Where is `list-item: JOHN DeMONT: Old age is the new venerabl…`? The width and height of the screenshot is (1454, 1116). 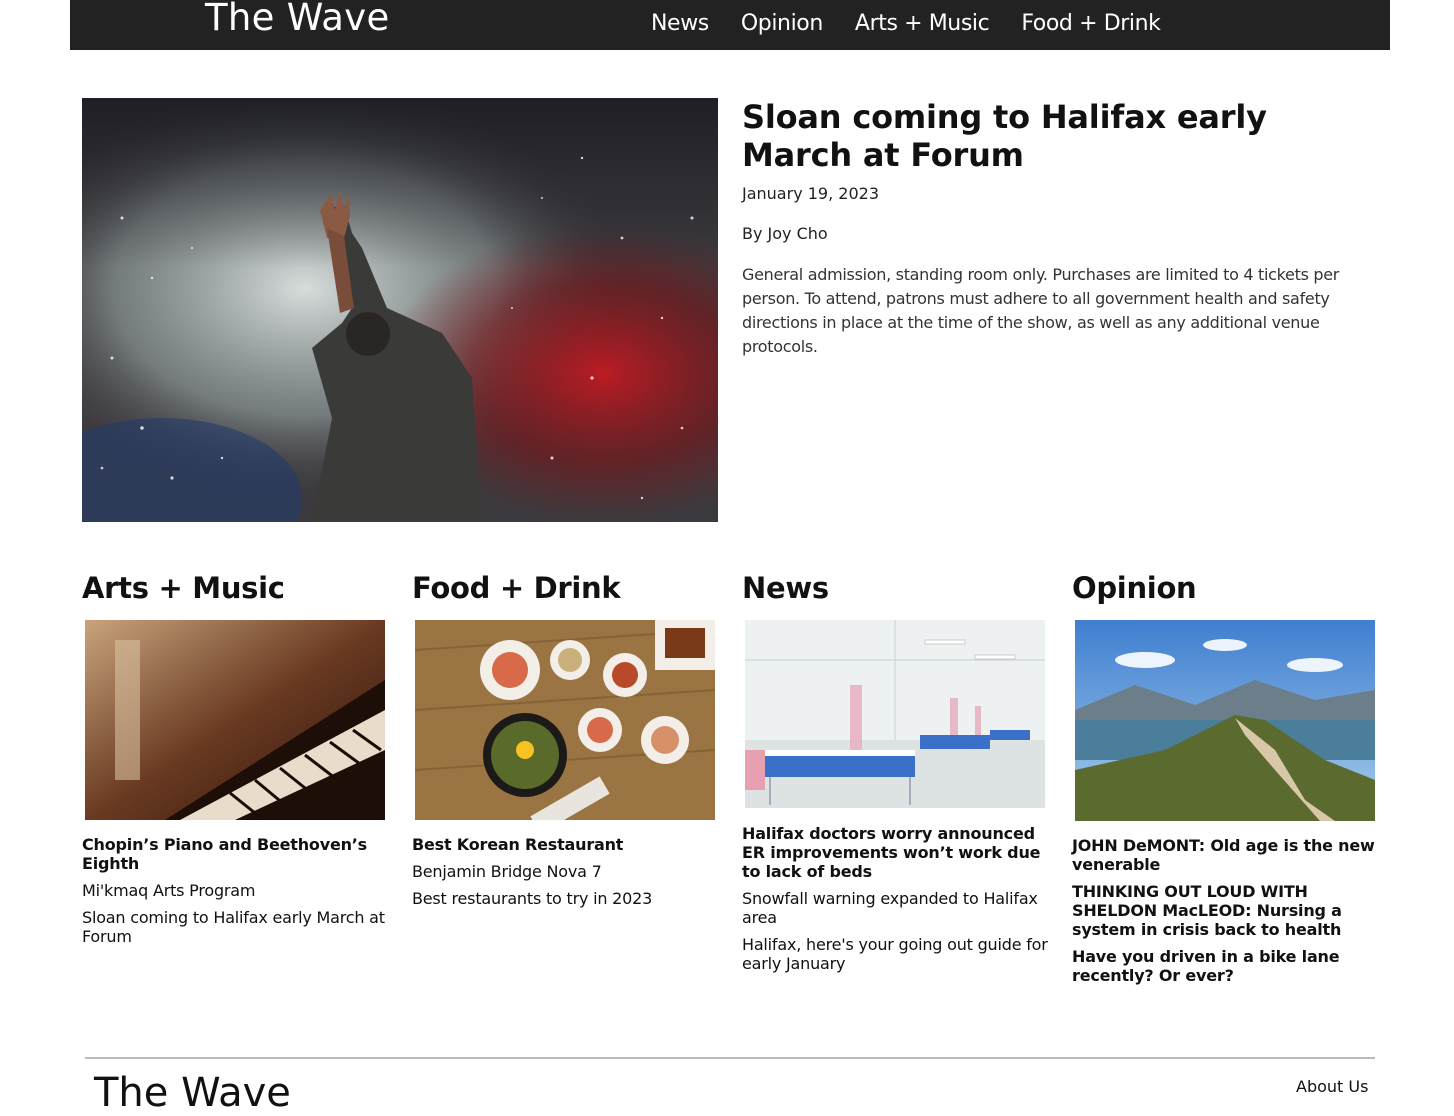
list-item: JOHN DeMONT: Old age is the new venerabl… is located at coordinates (1227, 855).